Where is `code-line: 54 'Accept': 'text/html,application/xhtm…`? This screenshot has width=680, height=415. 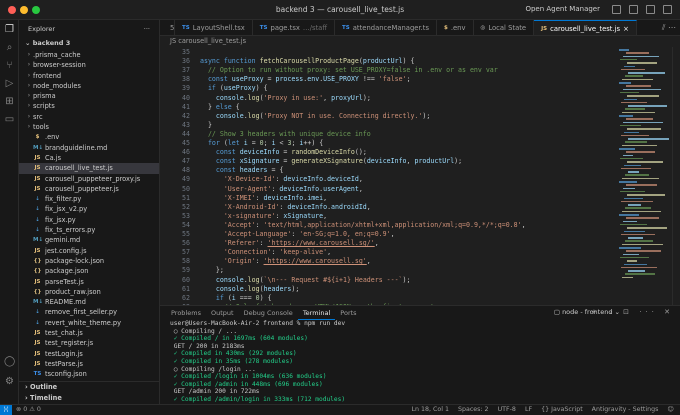
code-line: 54 'Accept': 'text/html,application/xhtm… is located at coordinates (387, 225).